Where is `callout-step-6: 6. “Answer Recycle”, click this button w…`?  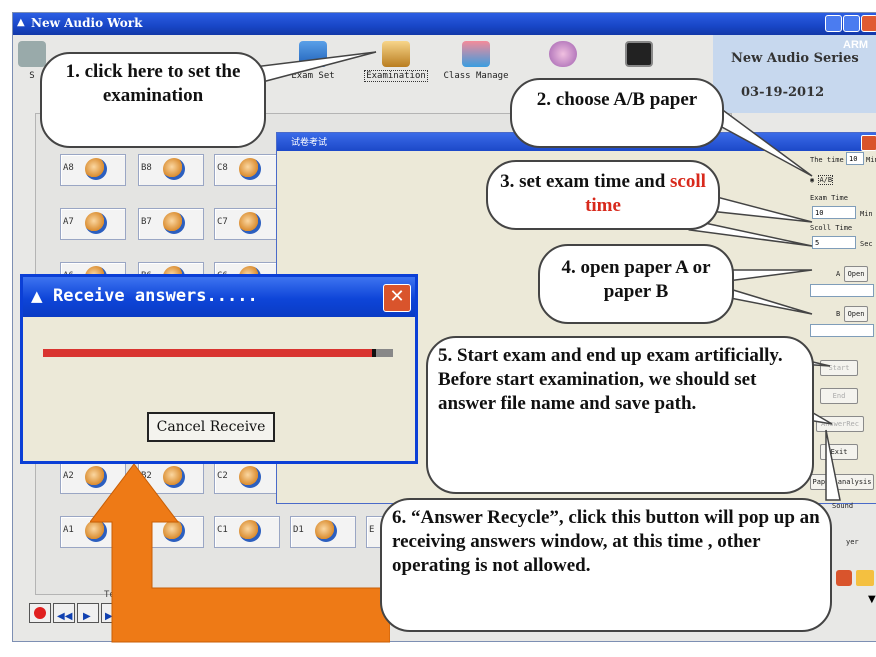 callout-step-6: 6. “Answer Recycle”, click this button w… is located at coordinates (606, 565).